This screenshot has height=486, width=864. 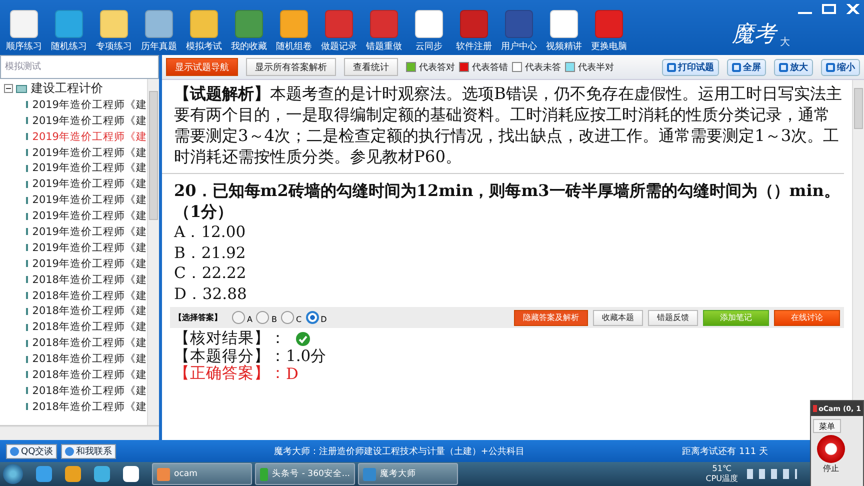 What do you see at coordinates (829, 9) in the screenshot?
I see `maximize-icon` at bounding box center [829, 9].